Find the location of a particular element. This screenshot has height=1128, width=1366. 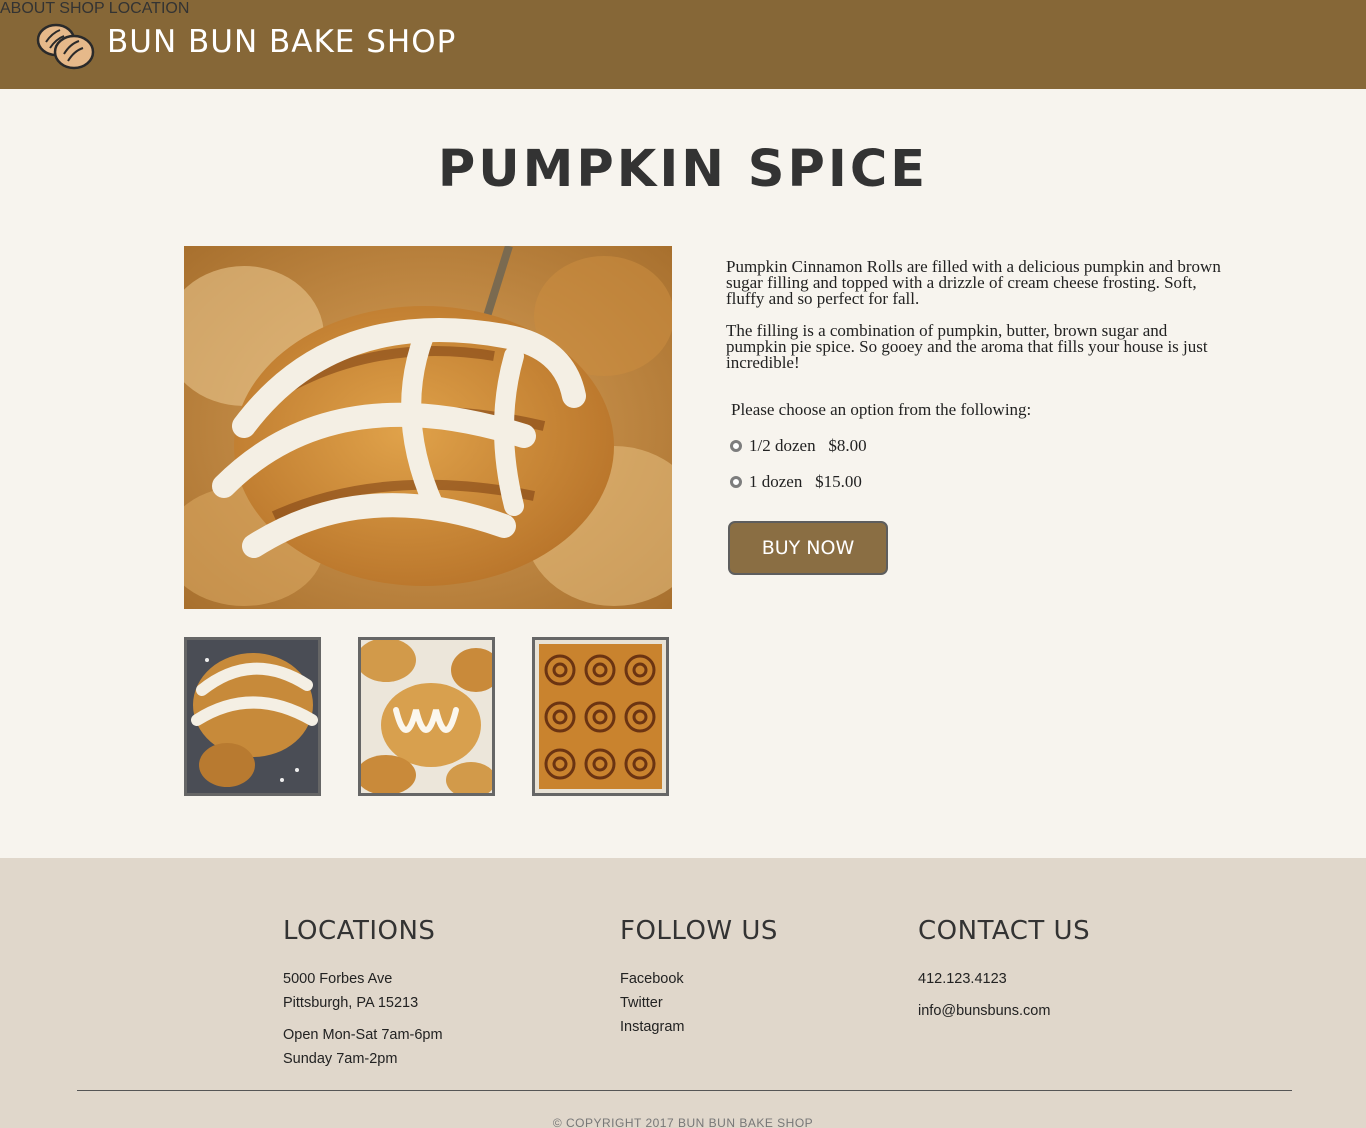

hours-line-2: Sunday 7am-2pm is located at coordinates (340, 1059).